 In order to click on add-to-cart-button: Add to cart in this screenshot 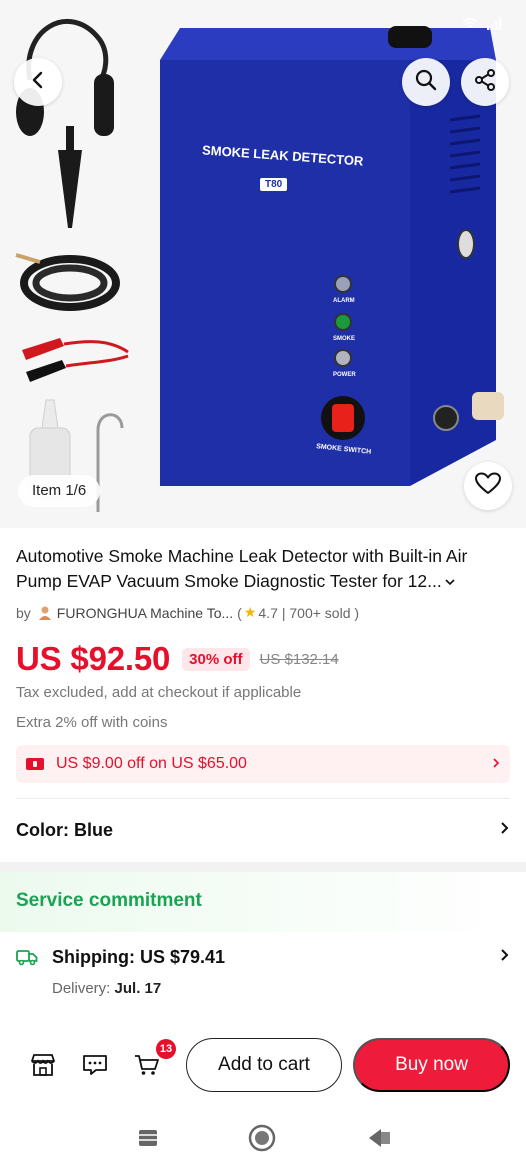, I will do `click(264, 1065)`.